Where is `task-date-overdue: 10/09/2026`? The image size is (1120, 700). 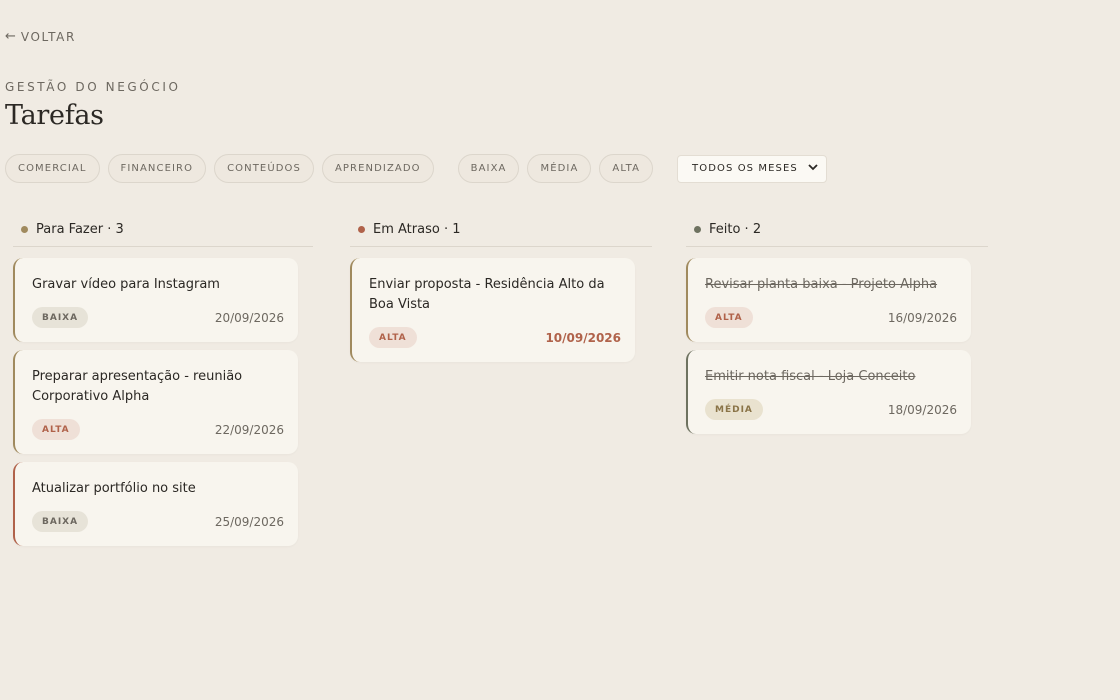
task-date-overdue: 10/09/2026 is located at coordinates (583, 337).